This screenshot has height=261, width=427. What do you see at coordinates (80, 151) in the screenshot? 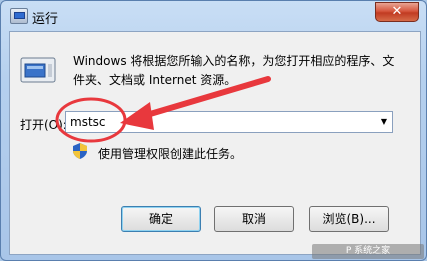
I see `uac-shield-icon` at bounding box center [80, 151].